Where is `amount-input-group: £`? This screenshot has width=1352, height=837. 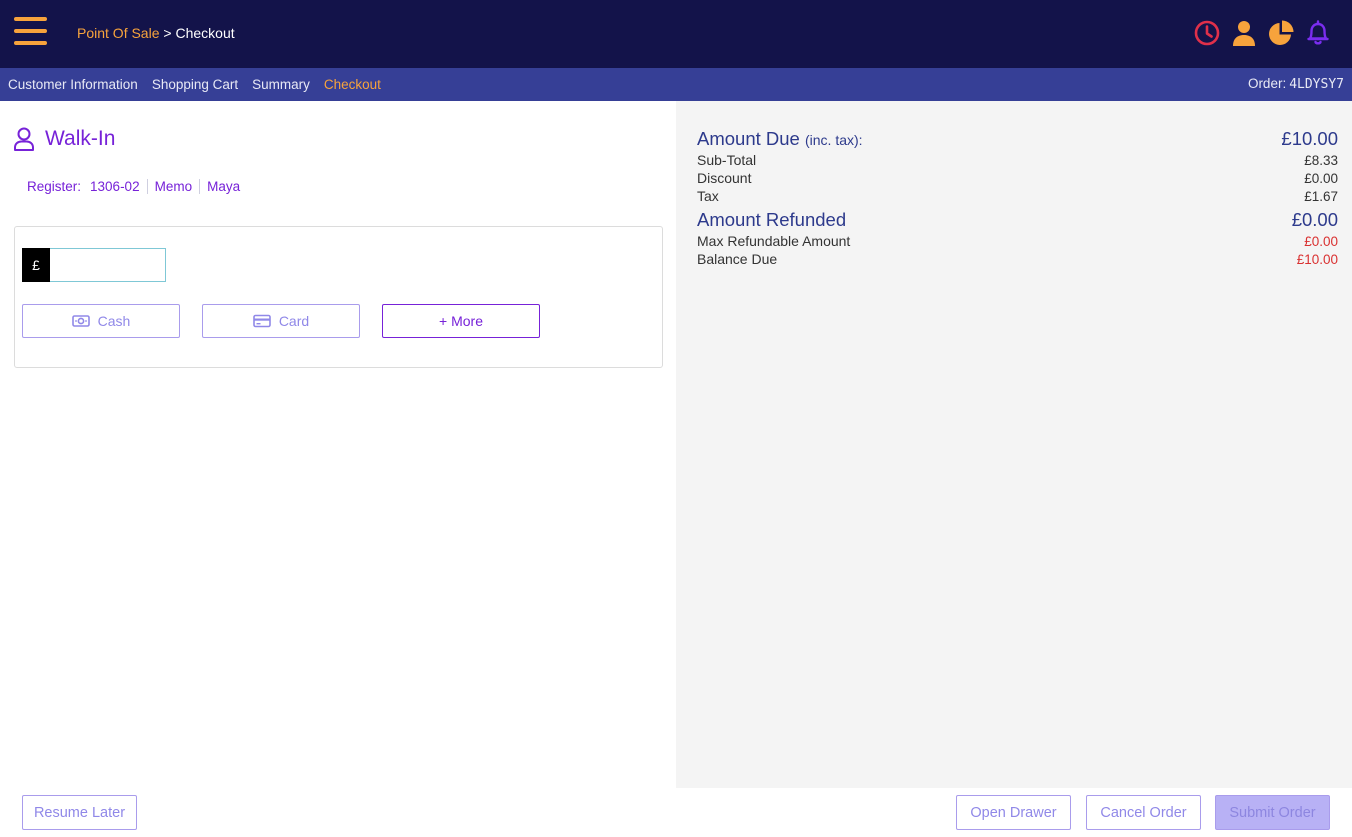 amount-input-group: £ is located at coordinates (94, 265).